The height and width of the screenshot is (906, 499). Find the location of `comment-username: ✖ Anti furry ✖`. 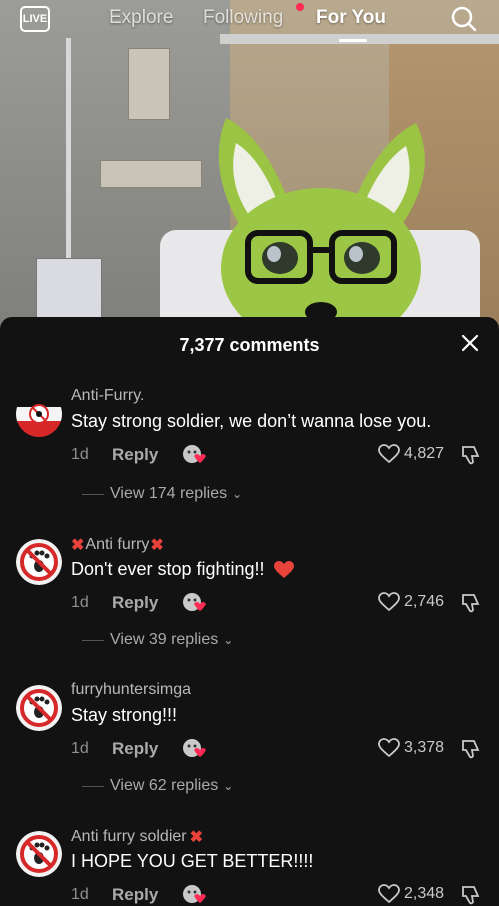

comment-username: ✖ Anti furry ✖ is located at coordinates (117, 545).